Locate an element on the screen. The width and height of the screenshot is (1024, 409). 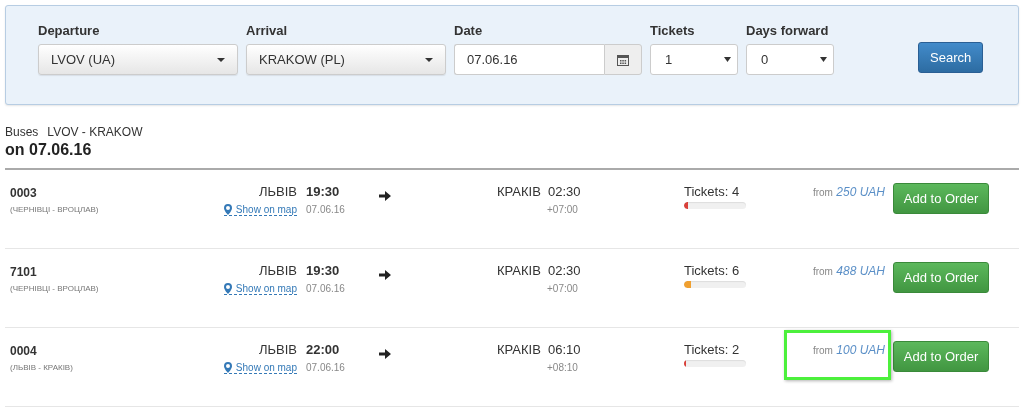
calendar-button is located at coordinates (623, 59).